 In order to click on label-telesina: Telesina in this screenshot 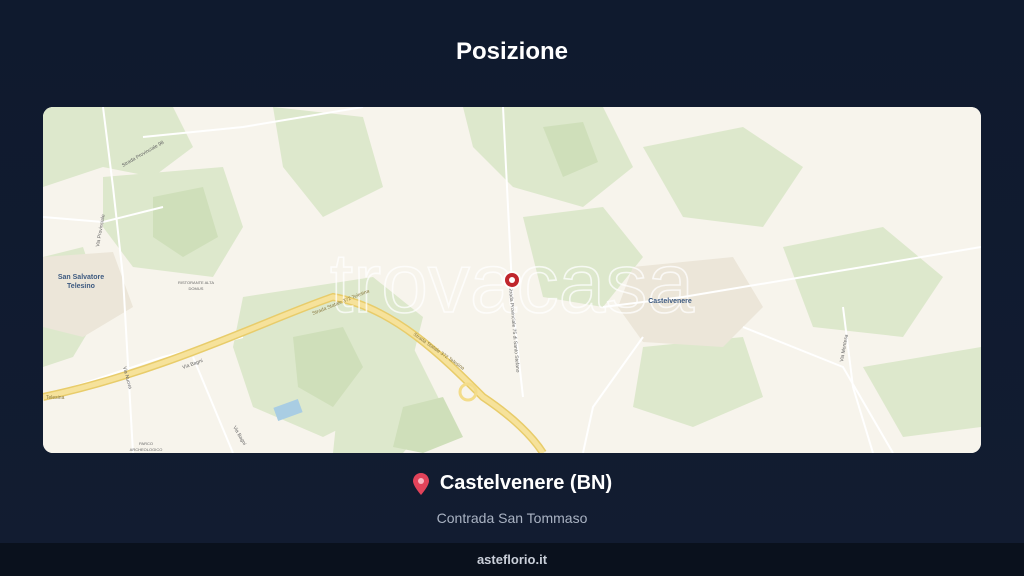, I will do `click(55, 398)`.